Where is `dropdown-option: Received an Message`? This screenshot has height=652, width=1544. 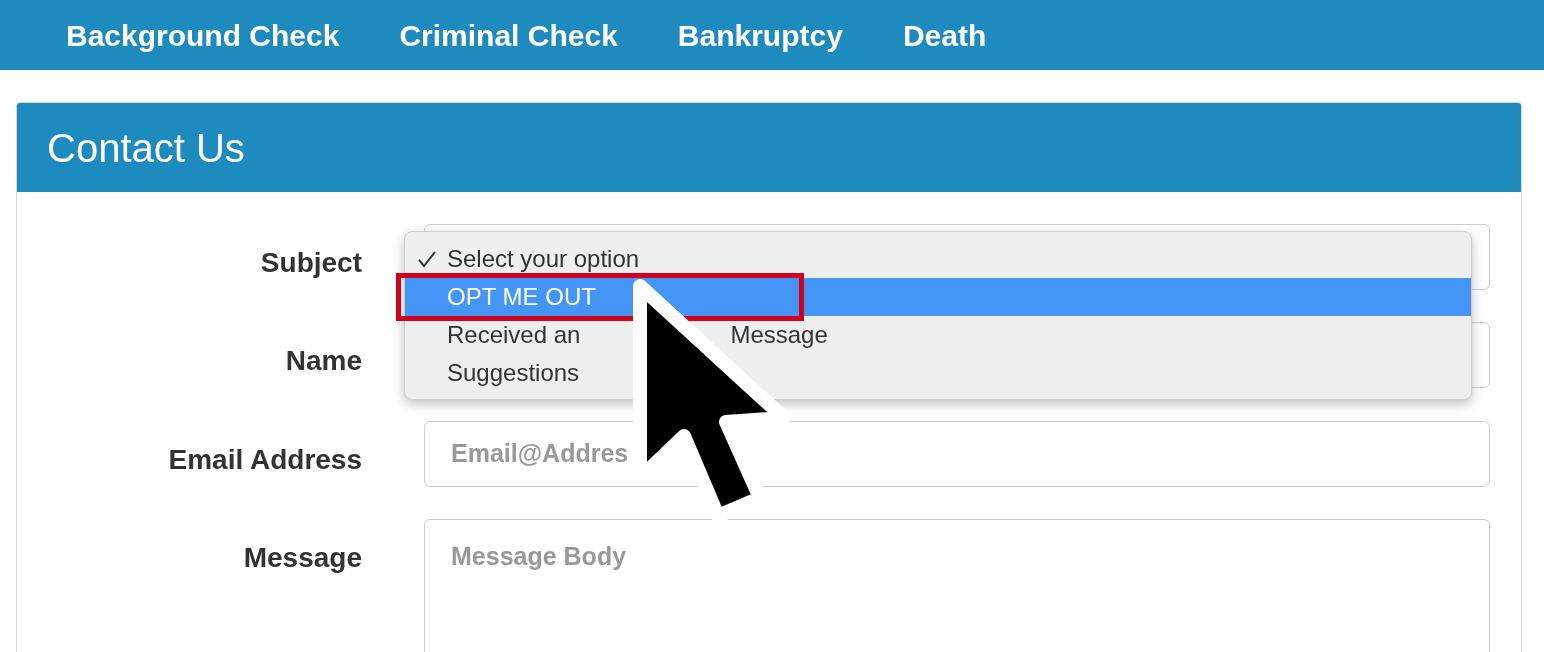
dropdown-option: Received an Message is located at coordinates (938, 335).